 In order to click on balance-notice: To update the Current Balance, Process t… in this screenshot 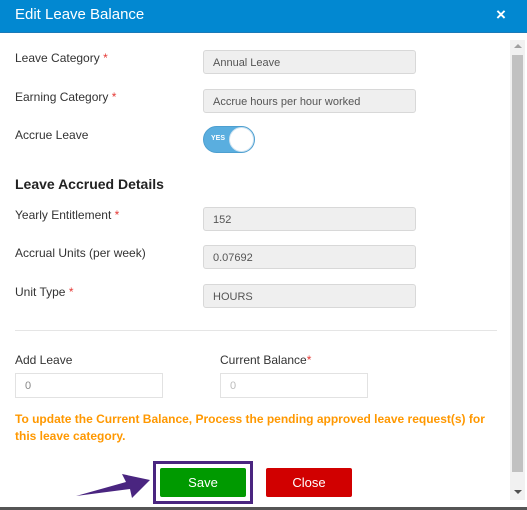, I will do `click(250, 427)`.